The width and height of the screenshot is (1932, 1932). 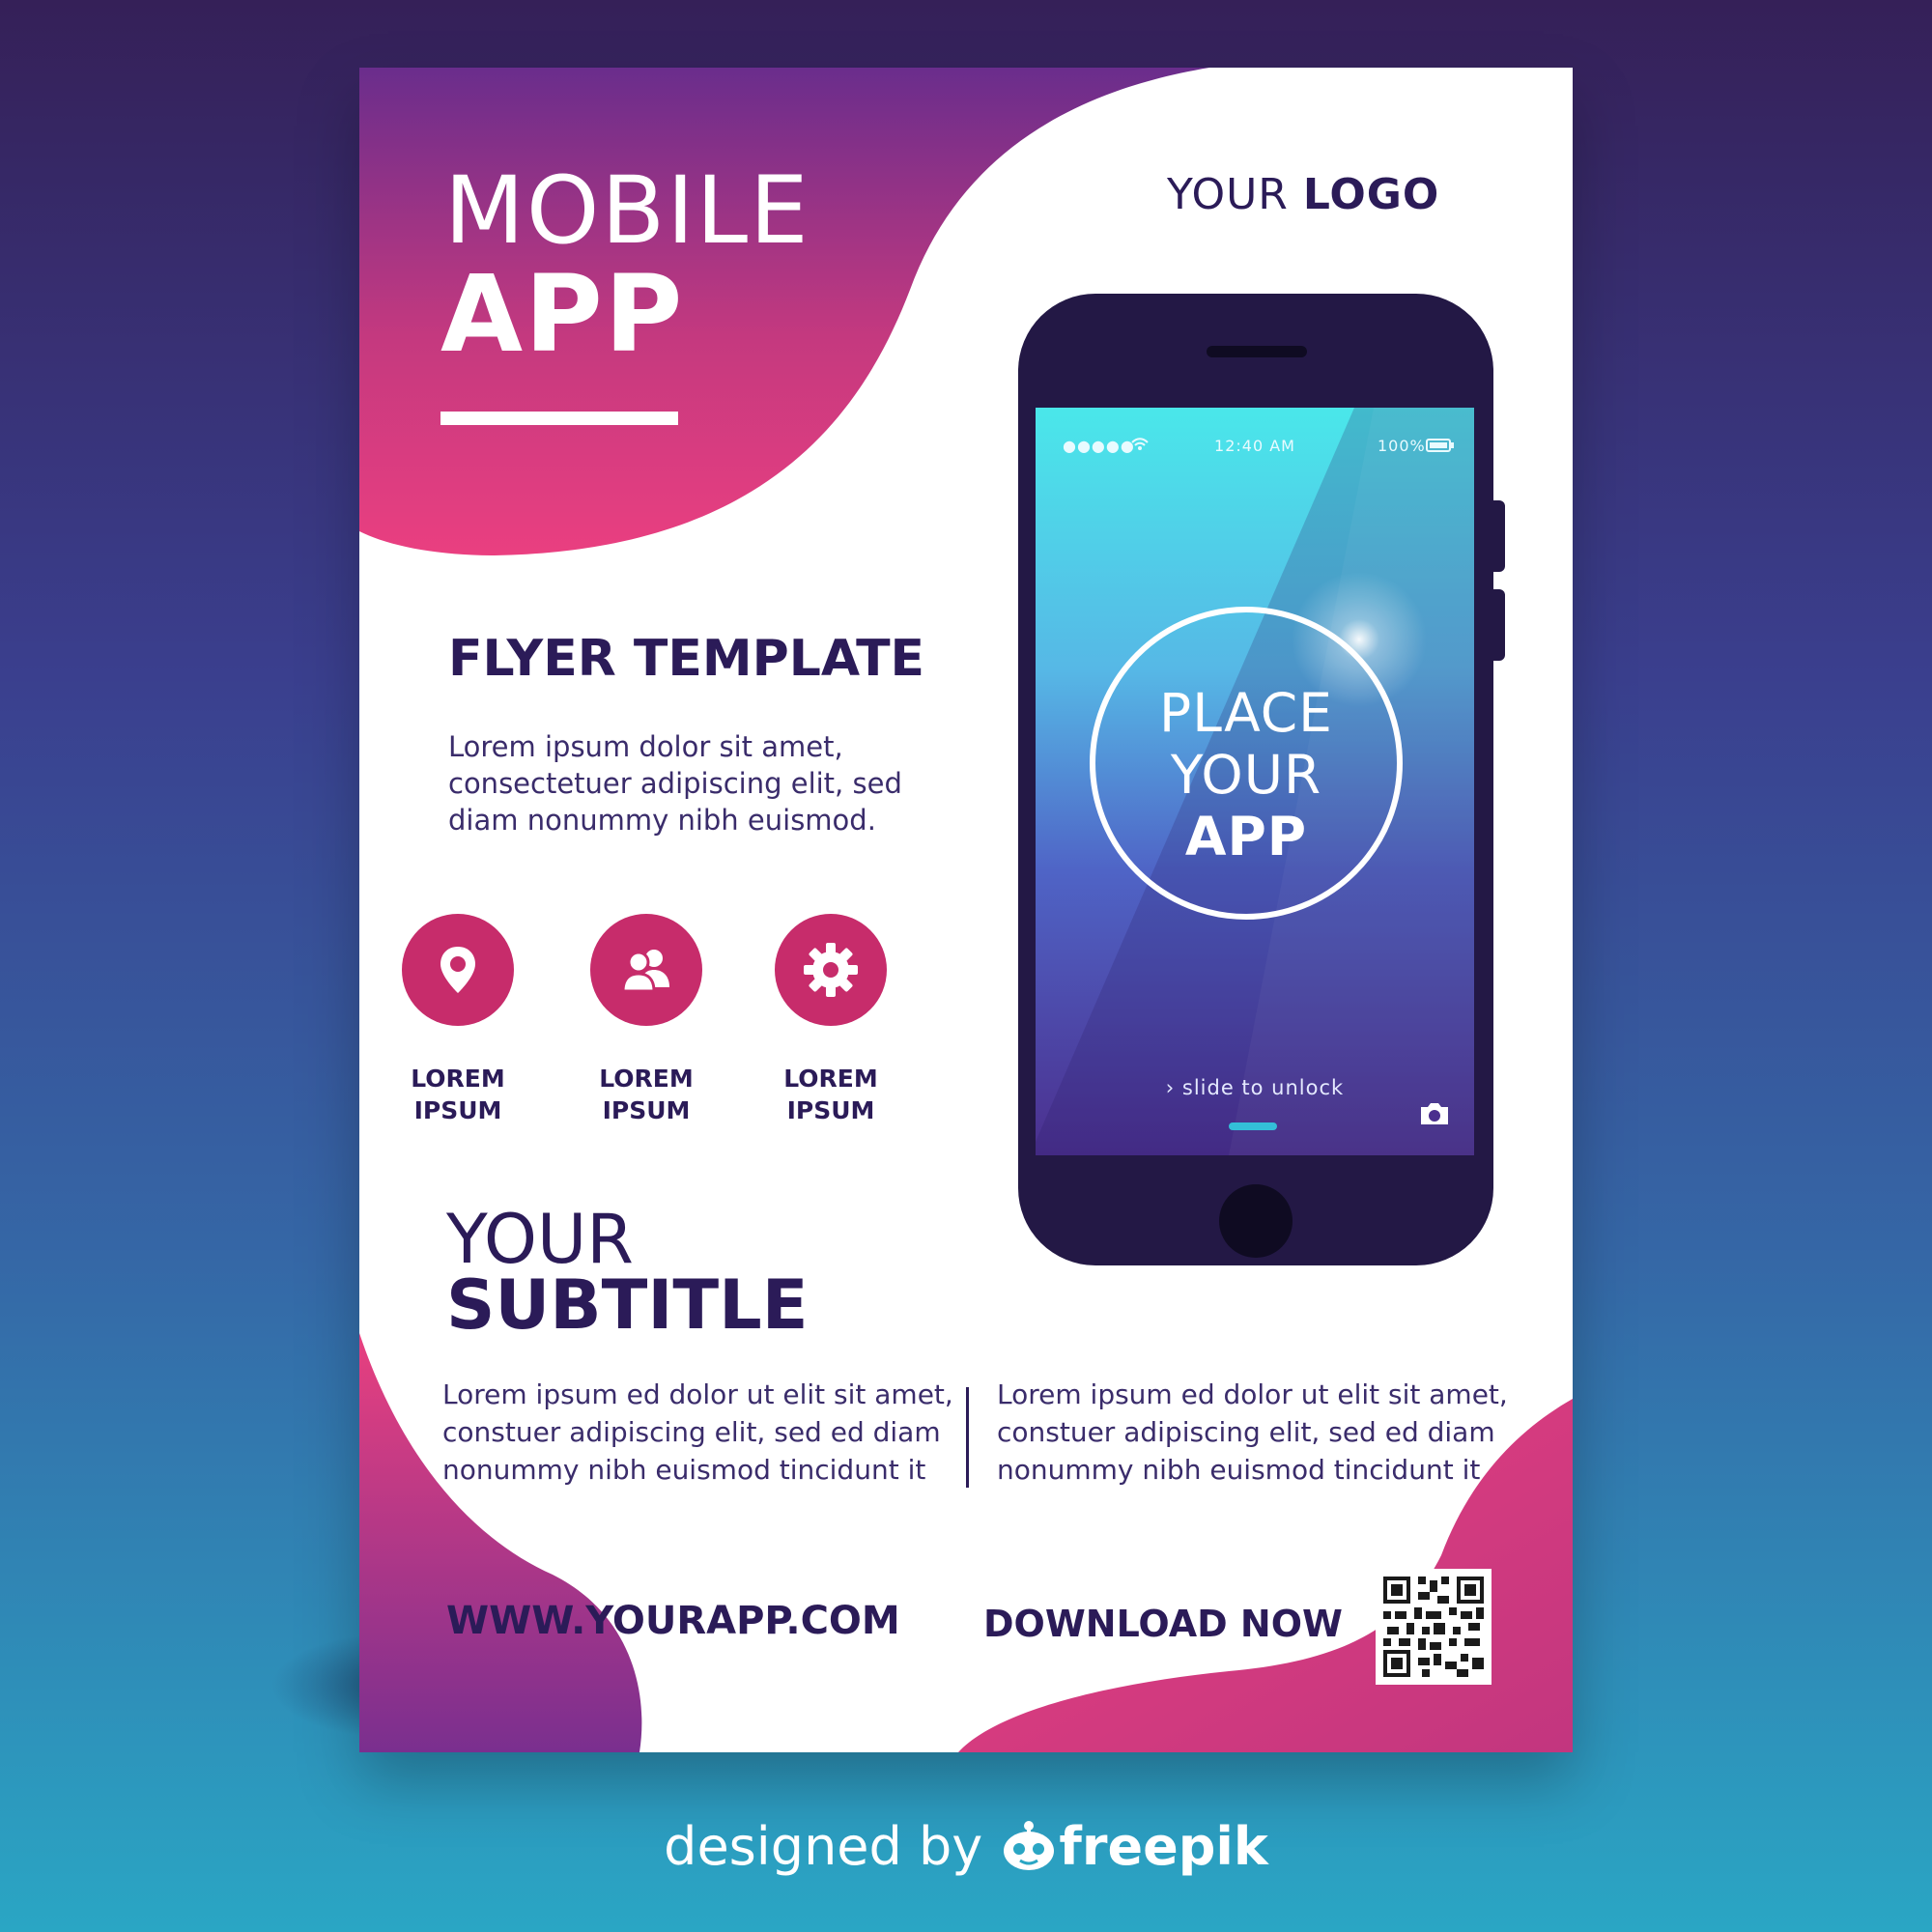 What do you see at coordinates (540, 1239) in the screenshot?
I see `subtitle-line-1: YOUR` at bounding box center [540, 1239].